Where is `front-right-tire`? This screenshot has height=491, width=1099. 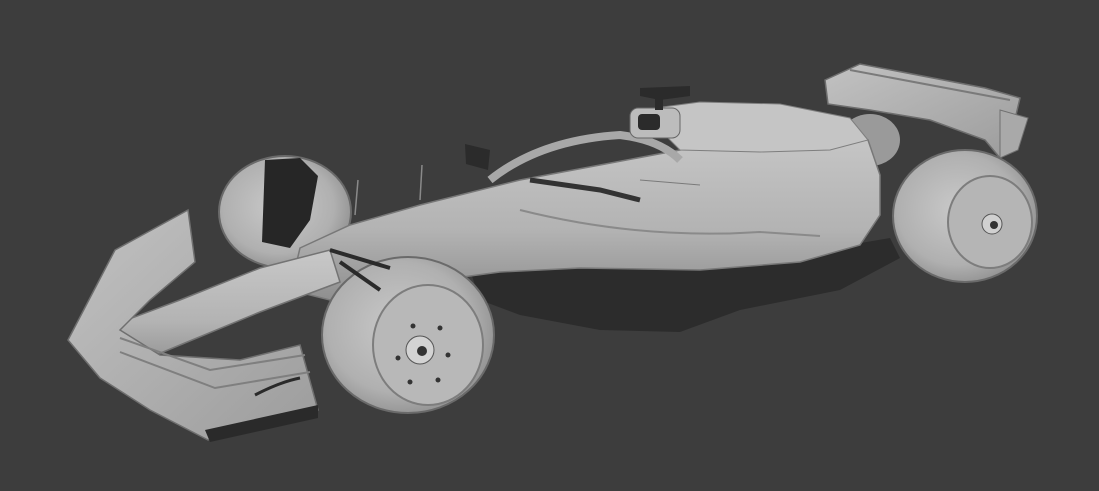 front-right-tire is located at coordinates (408, 335).